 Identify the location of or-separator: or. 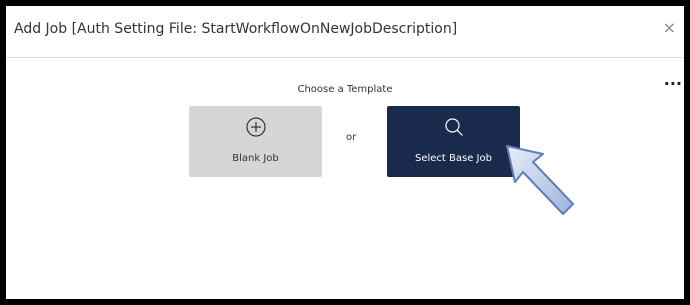
(351, 137).